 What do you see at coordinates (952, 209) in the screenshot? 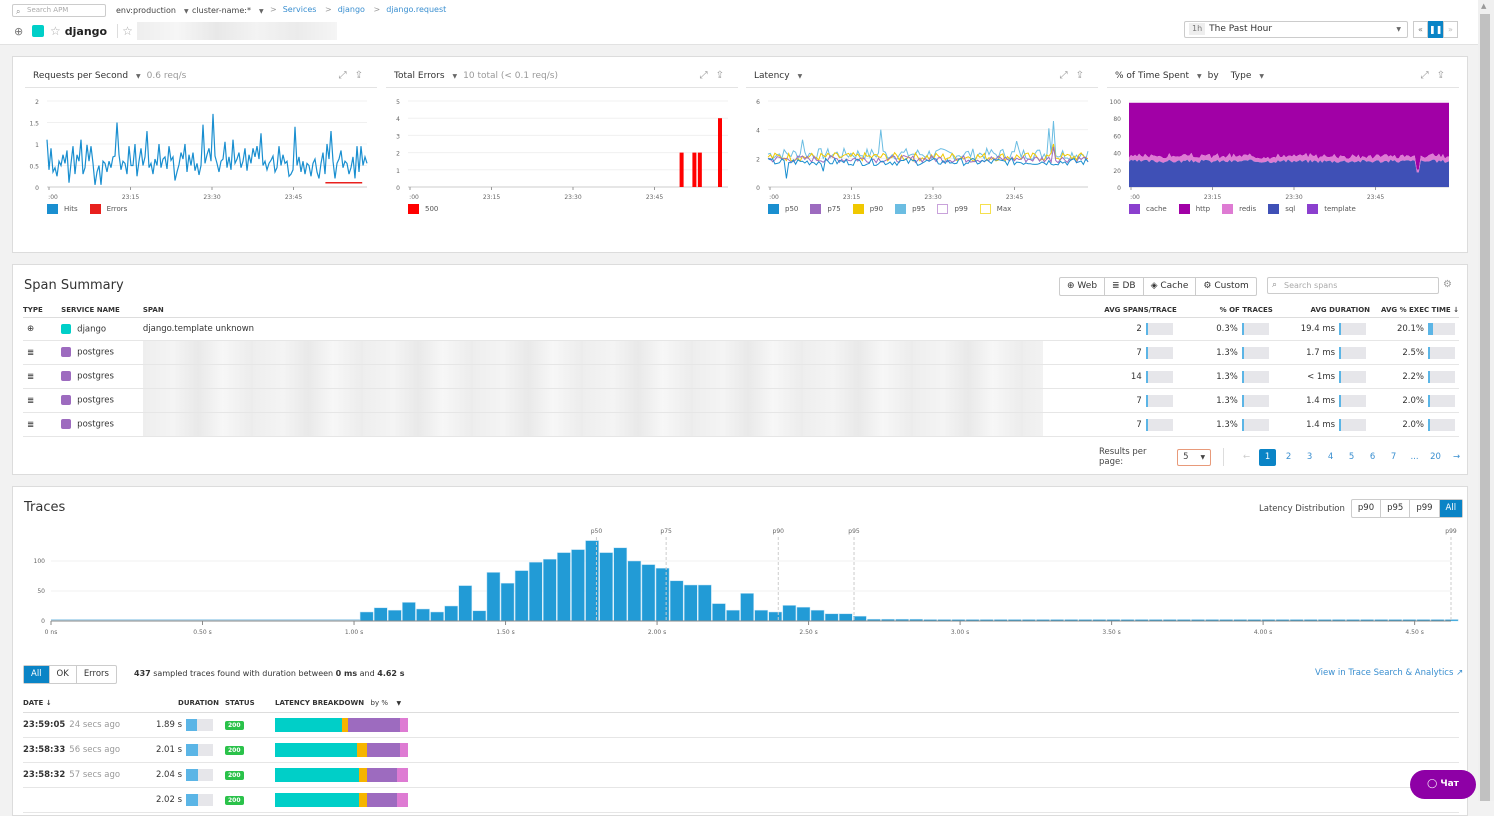
I see `legend-item: p99` at bounding box center [952, 209].